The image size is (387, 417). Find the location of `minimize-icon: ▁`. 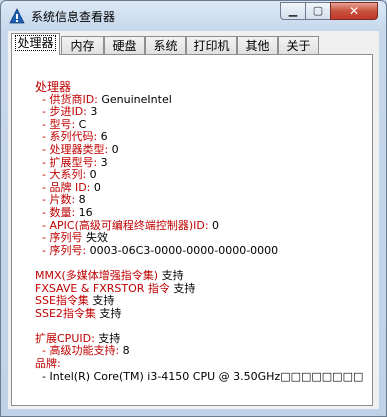

minimize-icon: ▁ is located at coordinates (293, 10).